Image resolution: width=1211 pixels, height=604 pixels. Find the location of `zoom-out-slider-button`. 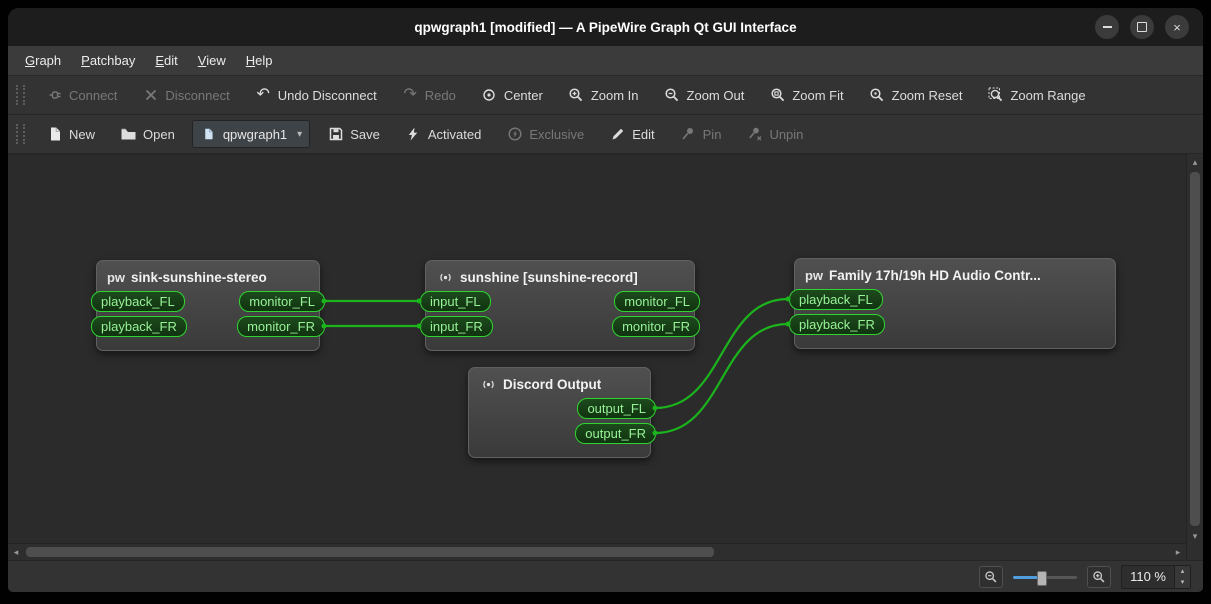

zoom-out-slider-button is located at coordinates (991, 576).